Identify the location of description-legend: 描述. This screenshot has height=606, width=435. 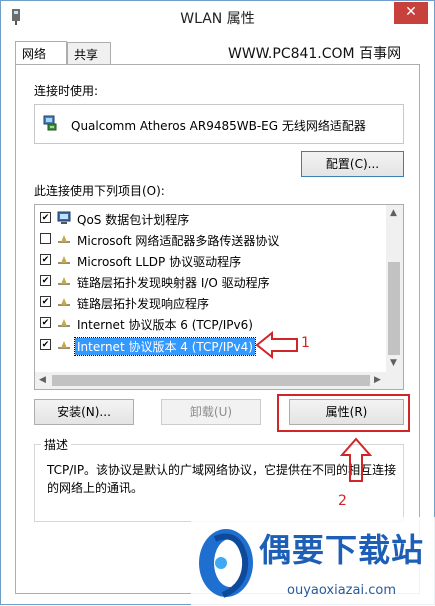
(56, 444).